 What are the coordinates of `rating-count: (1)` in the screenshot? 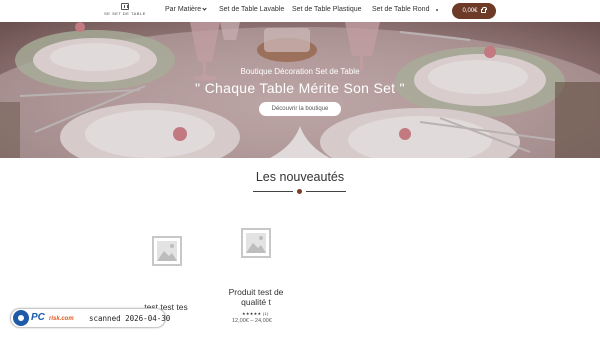 It's located at (265, 313).